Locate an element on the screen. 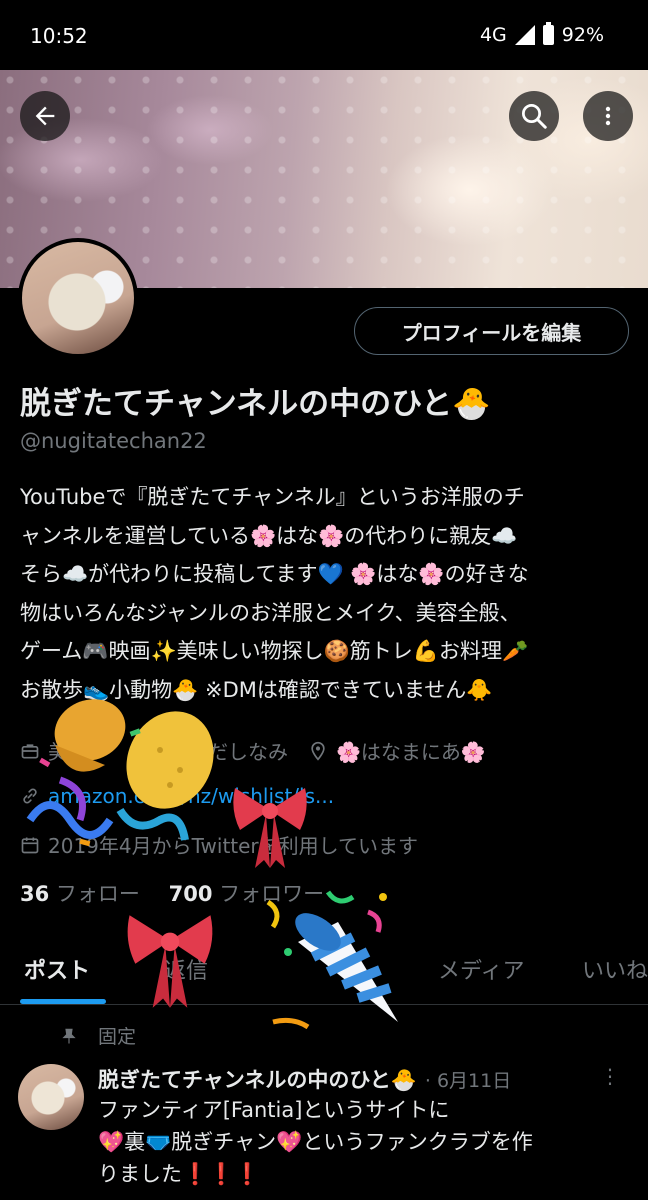 The height and width of the screenshot is (1200, 648). tweet-header: 脱ぎたてチャンネルの中のひと🐣 · 6月11日 ⋮ is located at coordinates (368, 1079).